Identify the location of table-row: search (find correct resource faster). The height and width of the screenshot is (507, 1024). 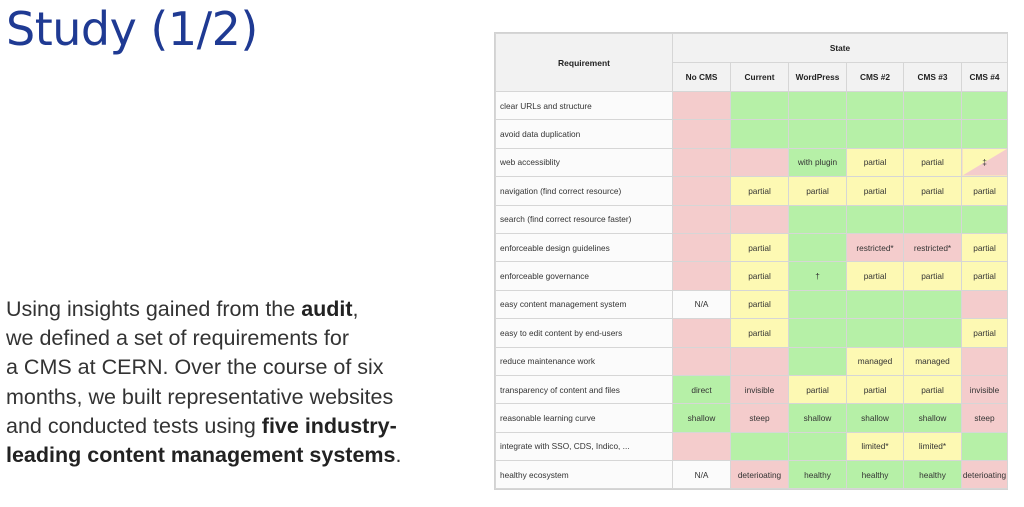
(752, 219).